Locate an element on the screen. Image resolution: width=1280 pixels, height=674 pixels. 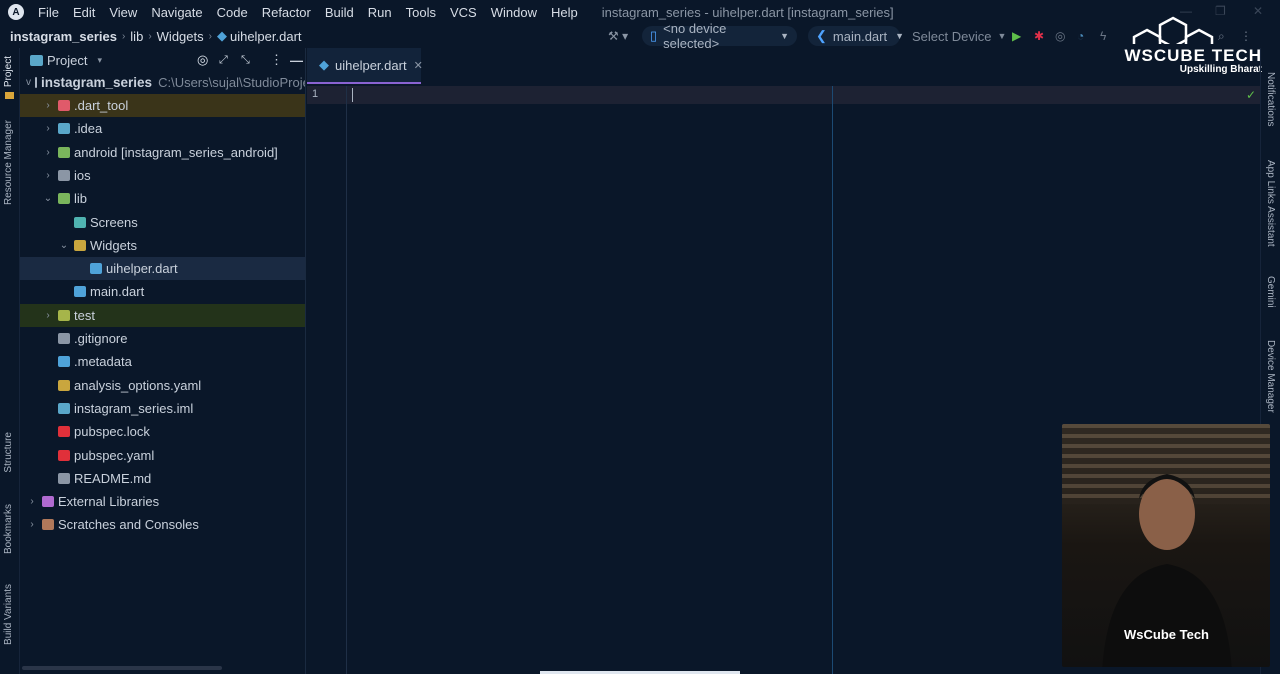
tree-item: uihelper.dart is located at coordinates (162, 269).